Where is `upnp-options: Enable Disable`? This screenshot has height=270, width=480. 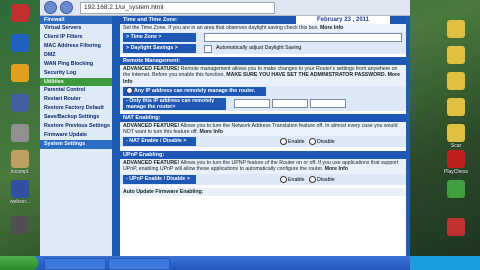 upnp-options: Enable Disable is located at coordinates (307, 179).